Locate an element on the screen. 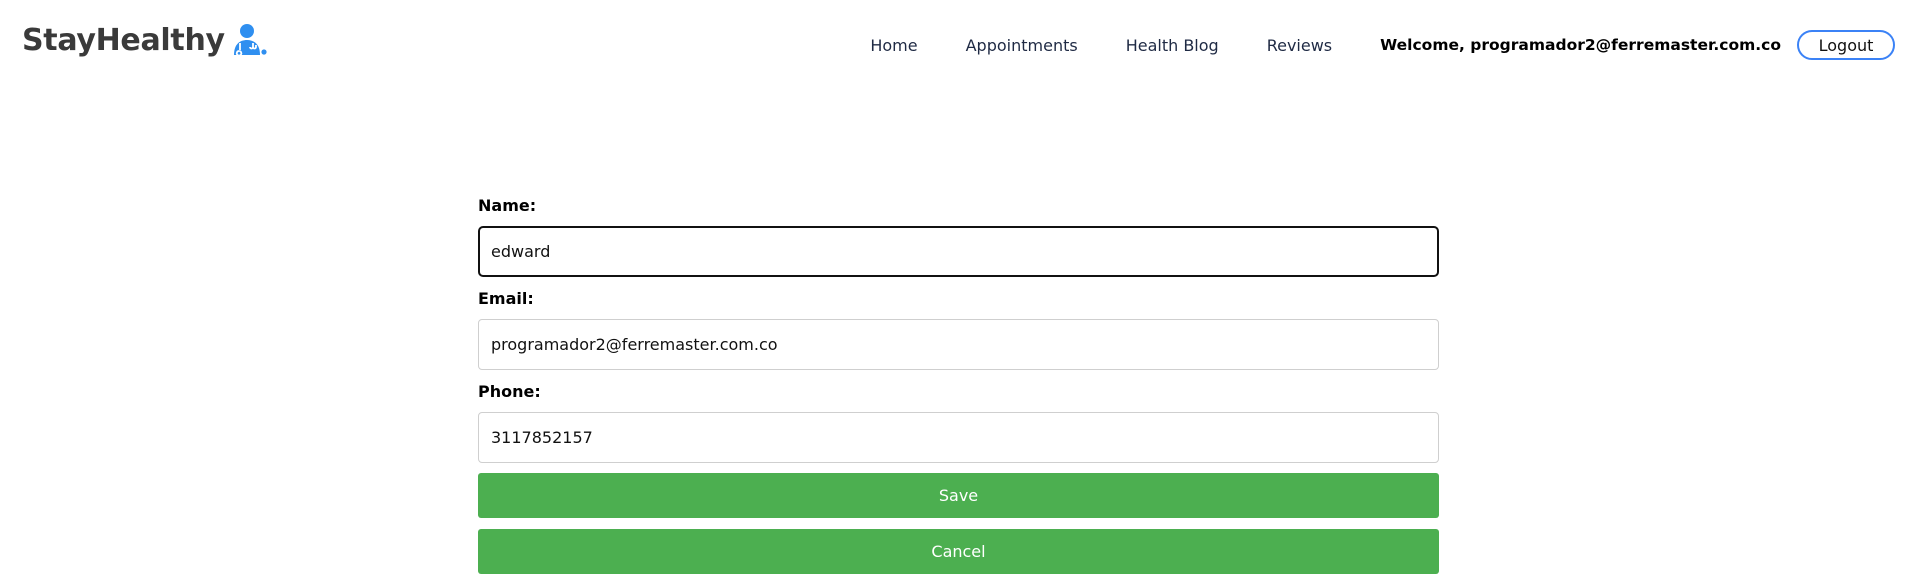 Image resolution: width=1915 pixels, height=575 pixels. welcome-message: Welcome, programador2@ferremaster.com.co is located at coordinates (1580, 45).